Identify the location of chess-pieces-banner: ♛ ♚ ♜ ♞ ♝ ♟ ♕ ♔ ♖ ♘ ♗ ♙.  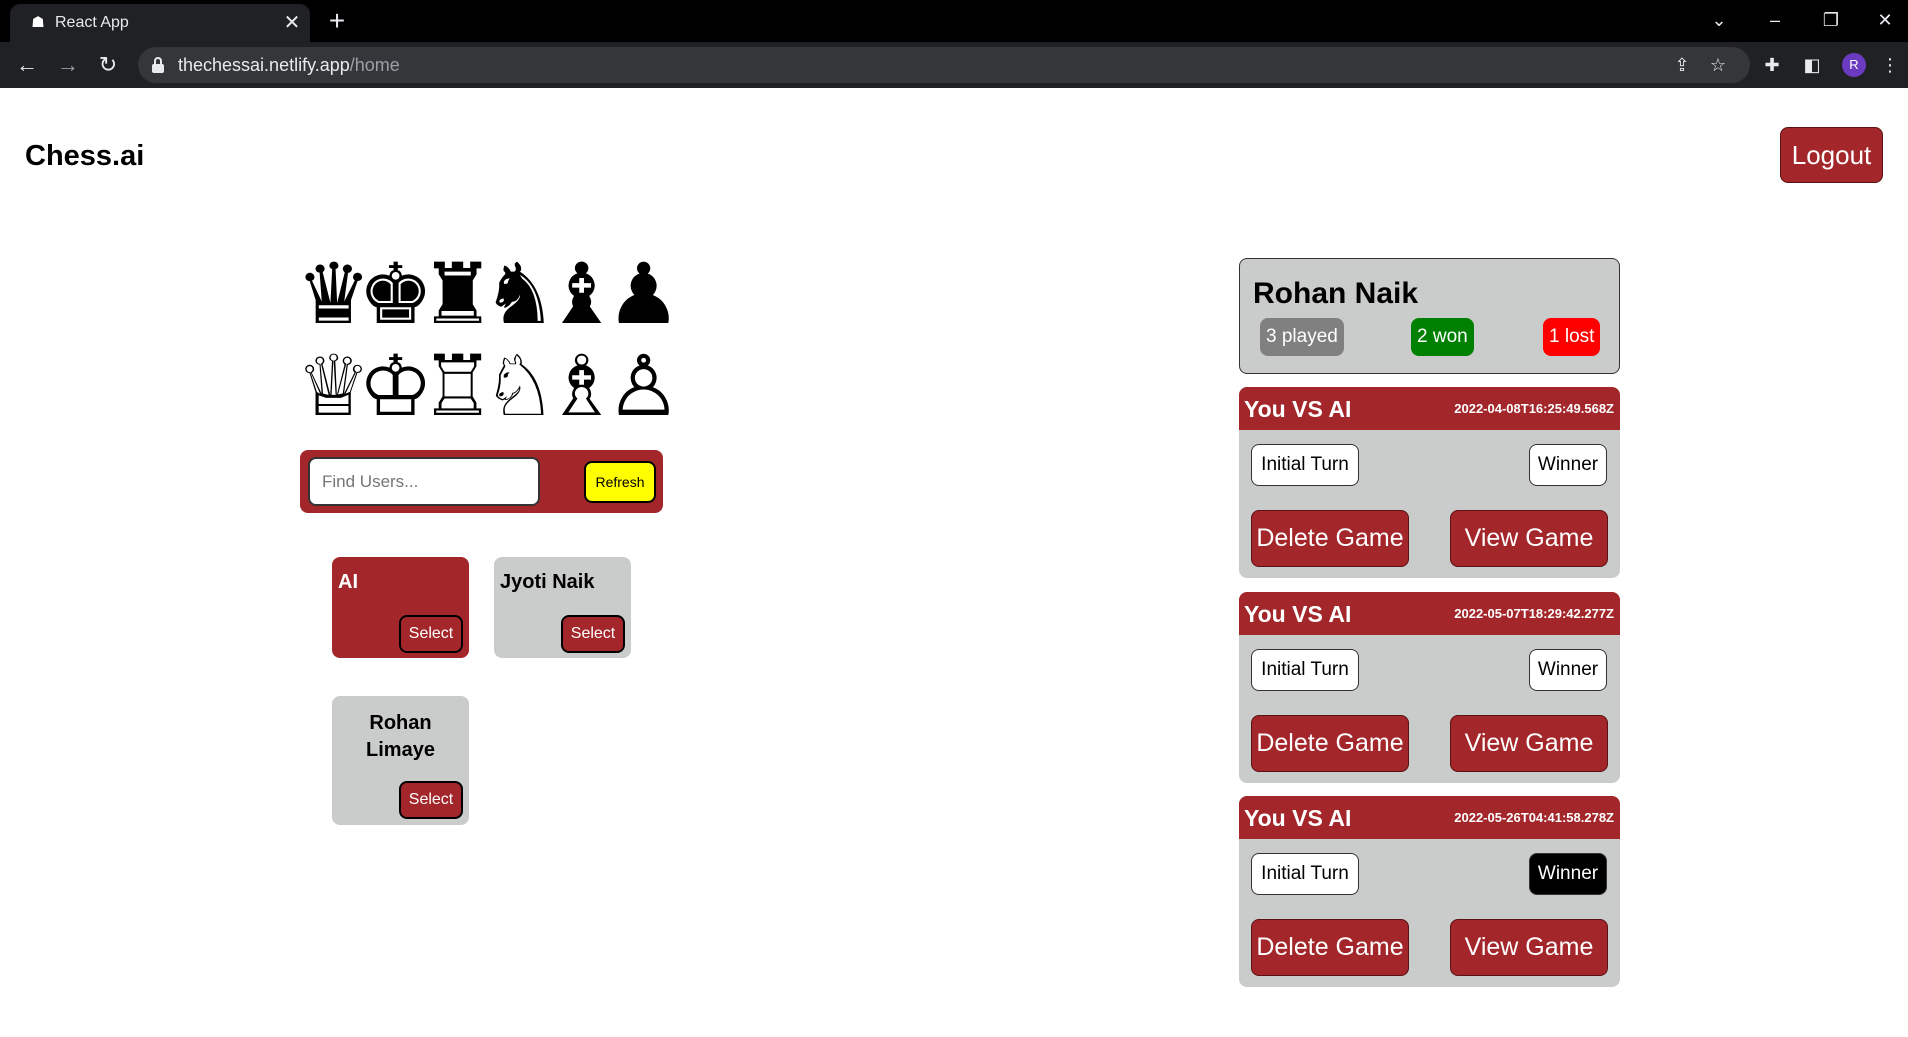
(489, 340).